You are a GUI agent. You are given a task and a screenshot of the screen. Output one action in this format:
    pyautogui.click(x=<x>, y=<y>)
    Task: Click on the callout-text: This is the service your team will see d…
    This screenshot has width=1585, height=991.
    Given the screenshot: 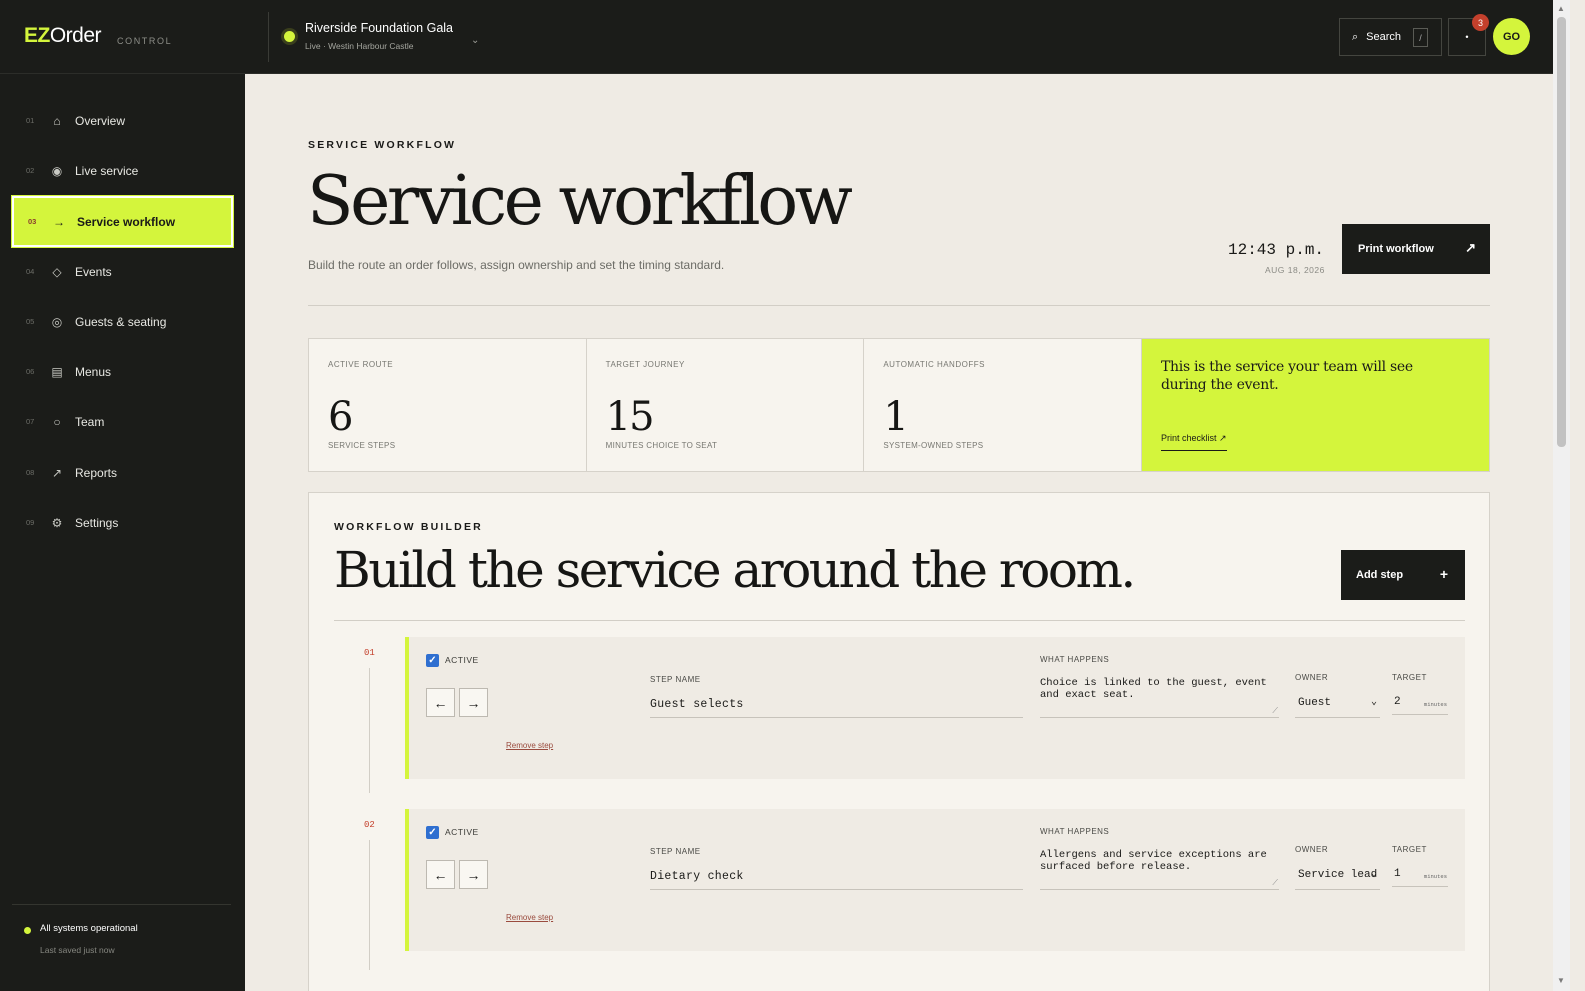 What is the action you would take?
    pyautogui.click(x=1287, y=376)
    